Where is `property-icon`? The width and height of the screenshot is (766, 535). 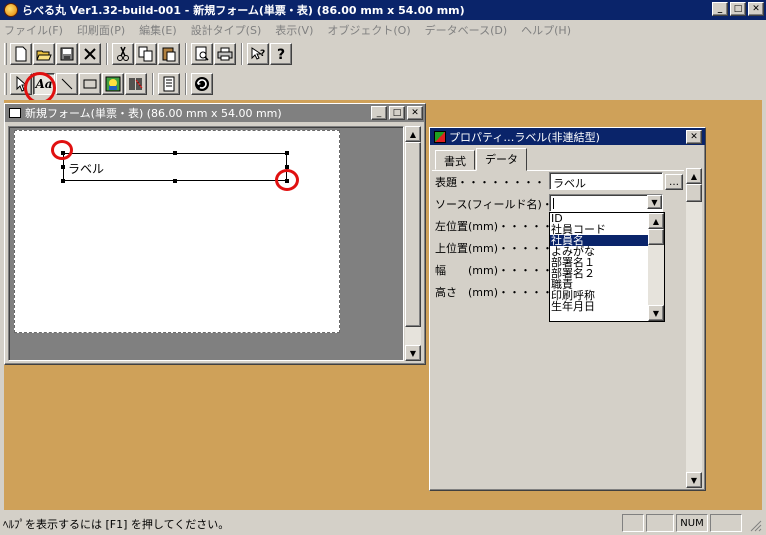 property-icon is located at coordinates (440, 136).